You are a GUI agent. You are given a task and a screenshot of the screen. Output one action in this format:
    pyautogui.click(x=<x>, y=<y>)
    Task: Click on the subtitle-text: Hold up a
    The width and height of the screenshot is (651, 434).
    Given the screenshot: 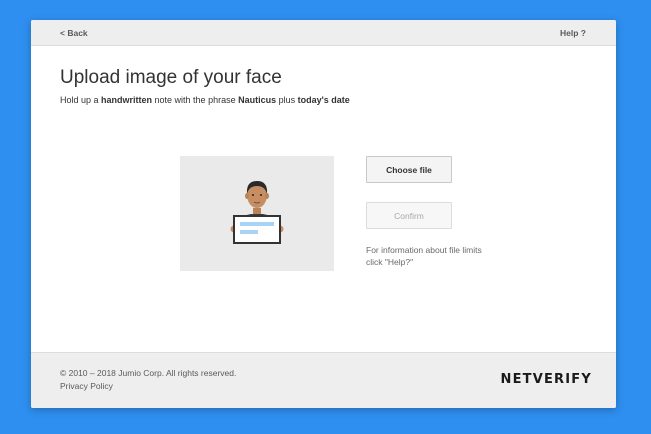 What is the action you would take?
    pyautogui.click(x=81, y=100)
    